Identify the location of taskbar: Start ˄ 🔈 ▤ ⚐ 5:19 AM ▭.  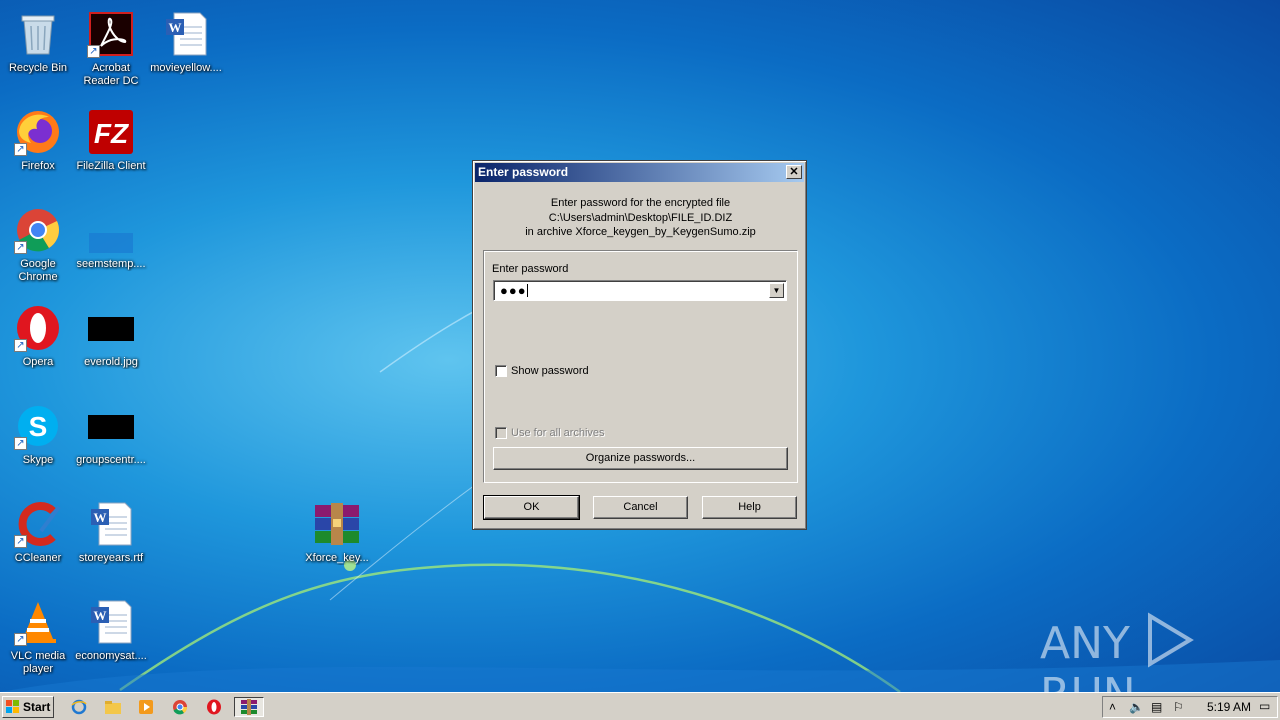
(640, 706).